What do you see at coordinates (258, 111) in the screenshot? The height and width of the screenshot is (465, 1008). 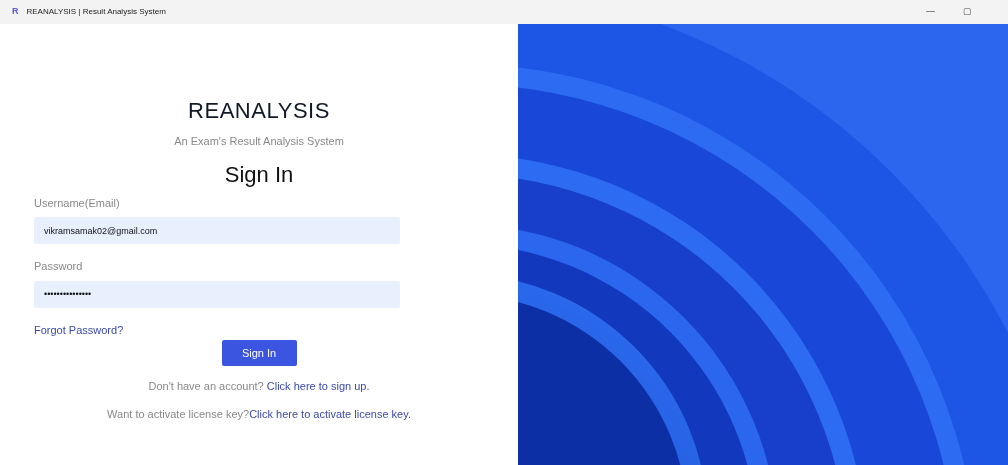 I see `app-name: REANALYSIS` at bounding box center [258, 111].